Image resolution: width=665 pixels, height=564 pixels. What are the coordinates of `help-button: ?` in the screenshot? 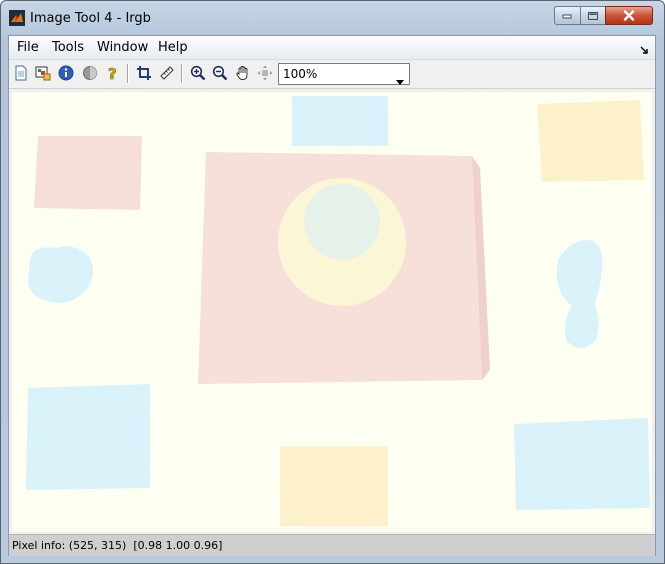 It's located at (113, 73).